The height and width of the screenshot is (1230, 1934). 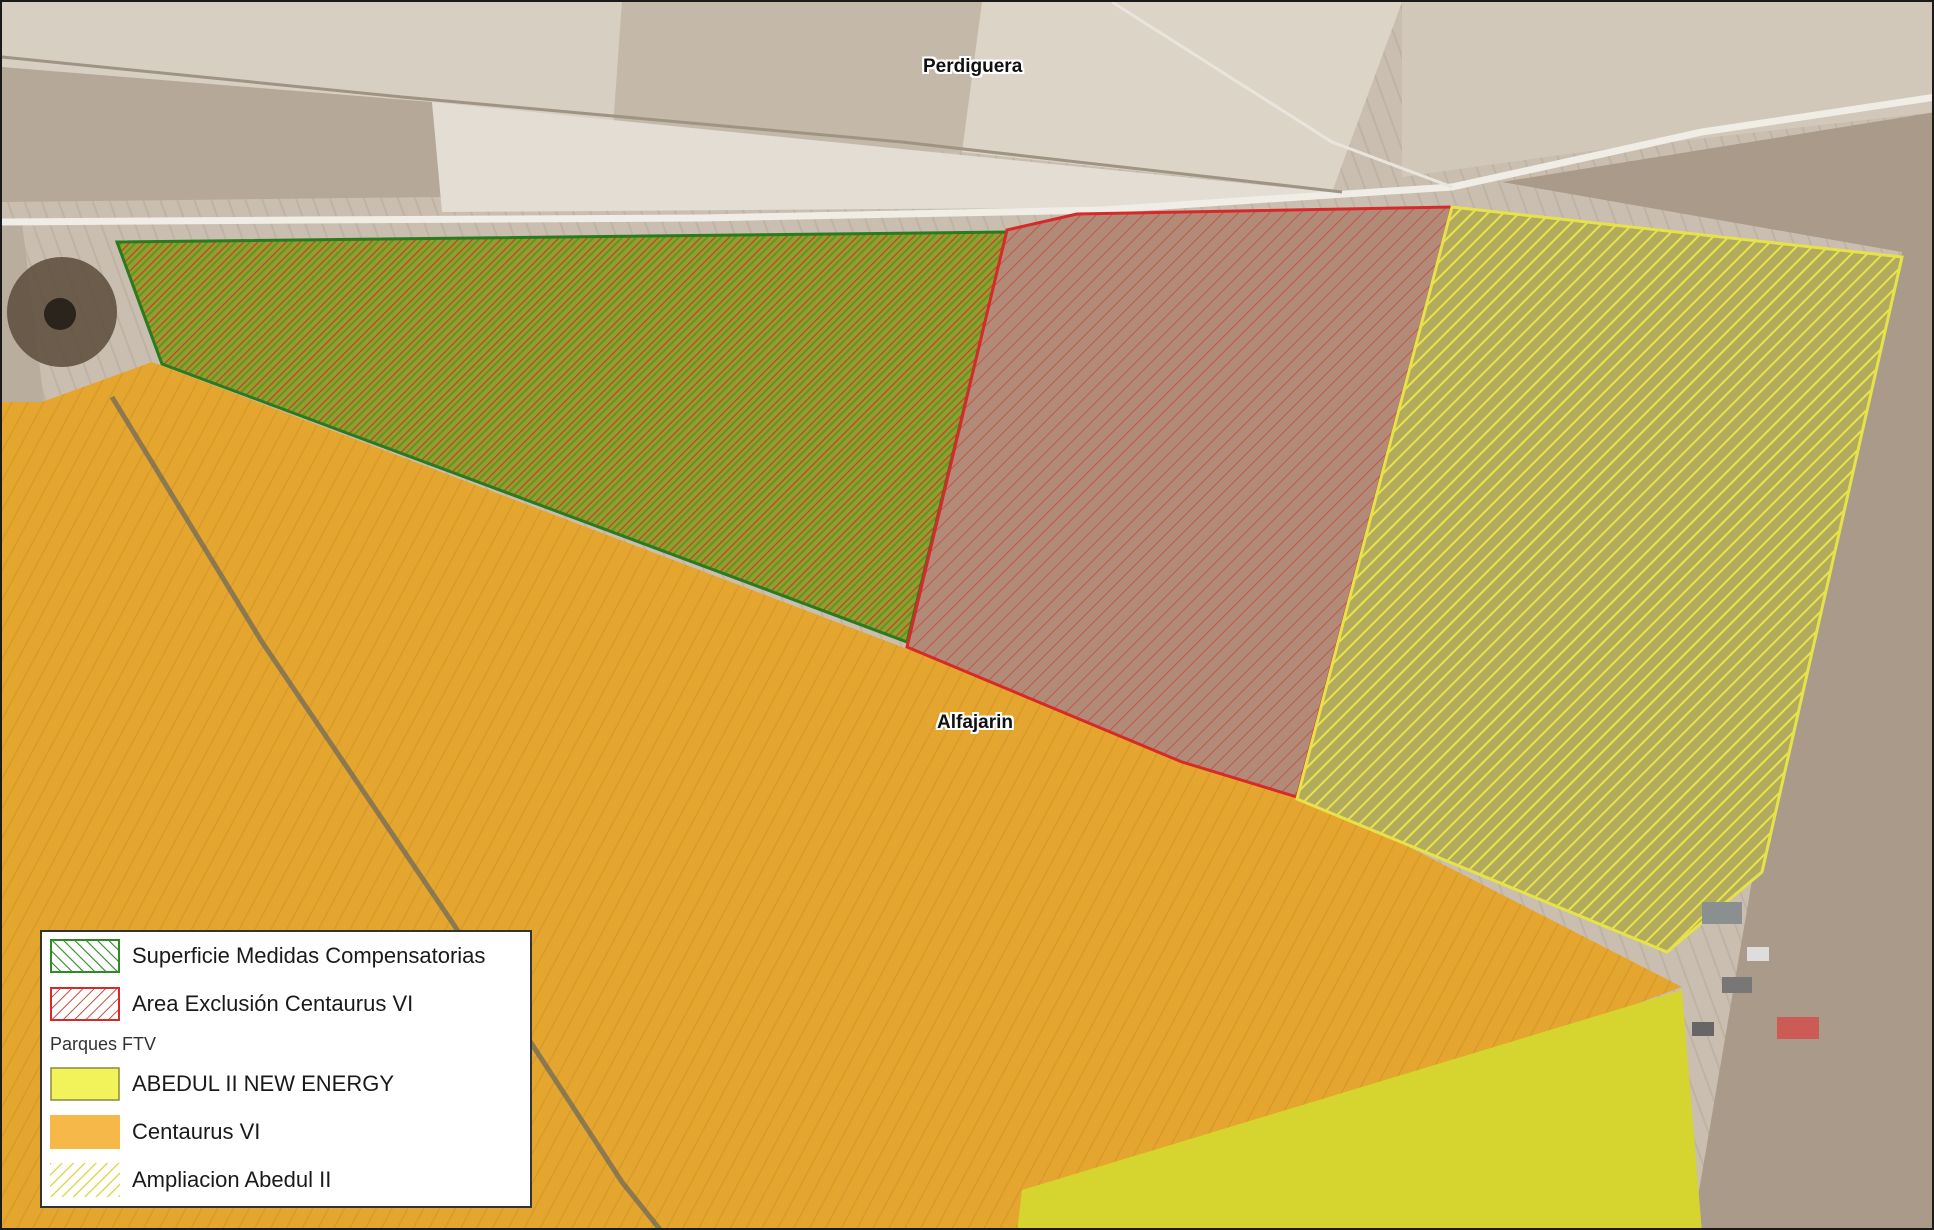 I want to click on place-label-perdiguera: Perdiguera, so click(x=973, y=66).